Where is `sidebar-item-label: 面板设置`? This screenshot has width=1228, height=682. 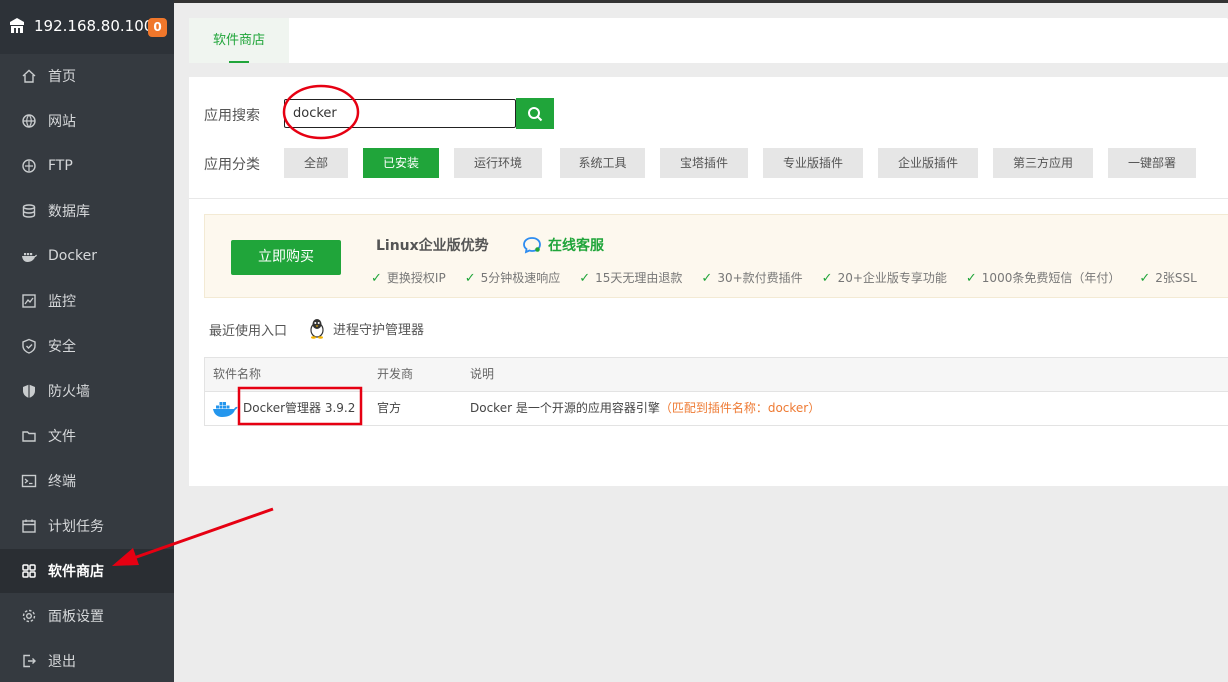
sidebar-item-label: 面板设置 is located at coordinates (76, 617).